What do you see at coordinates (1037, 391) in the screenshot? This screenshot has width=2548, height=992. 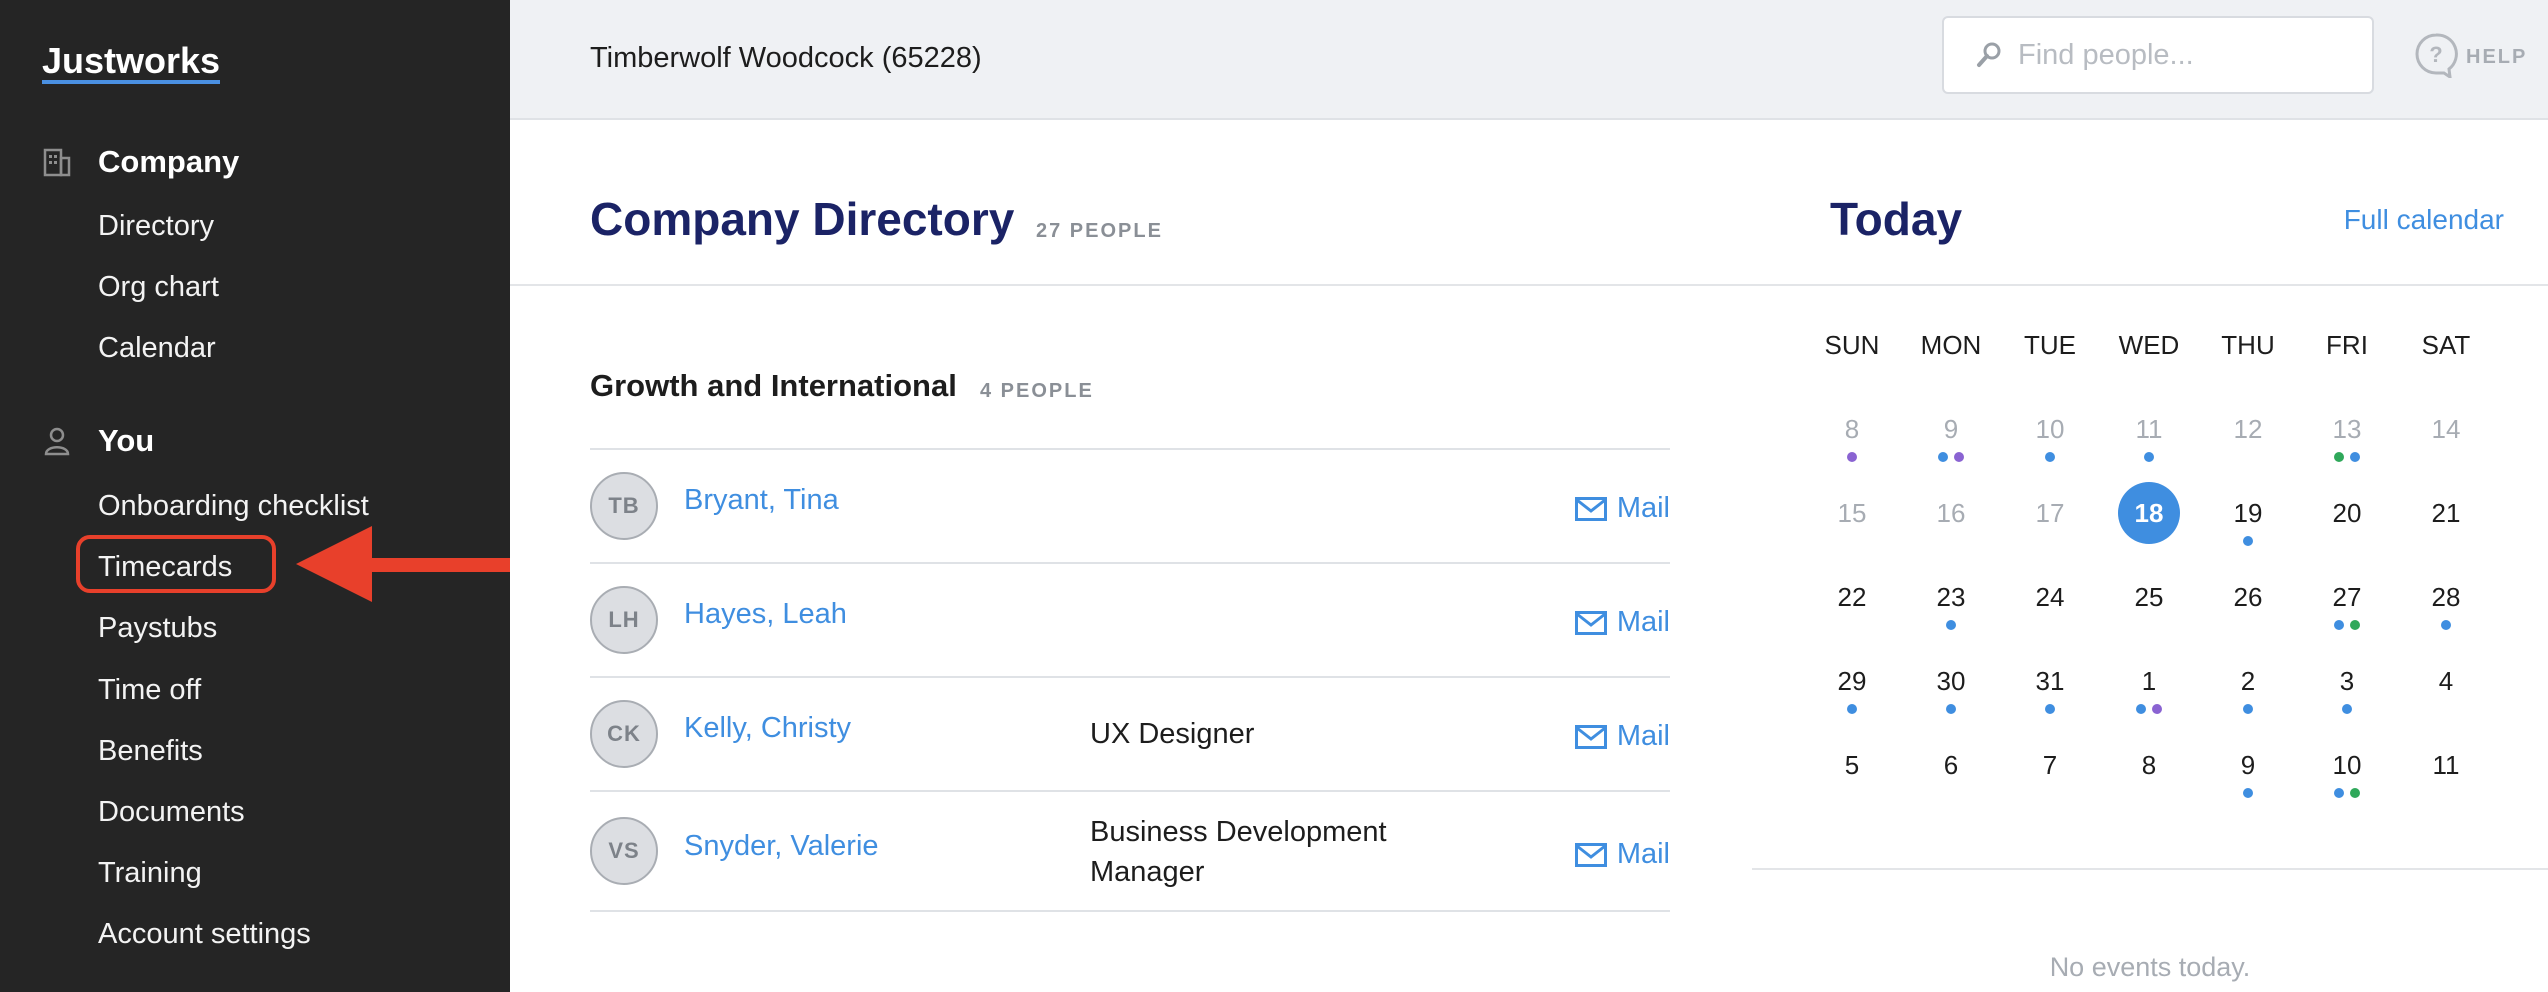 I see `group-count: 4 PEOPLE` at bounding box center [1037, 391].